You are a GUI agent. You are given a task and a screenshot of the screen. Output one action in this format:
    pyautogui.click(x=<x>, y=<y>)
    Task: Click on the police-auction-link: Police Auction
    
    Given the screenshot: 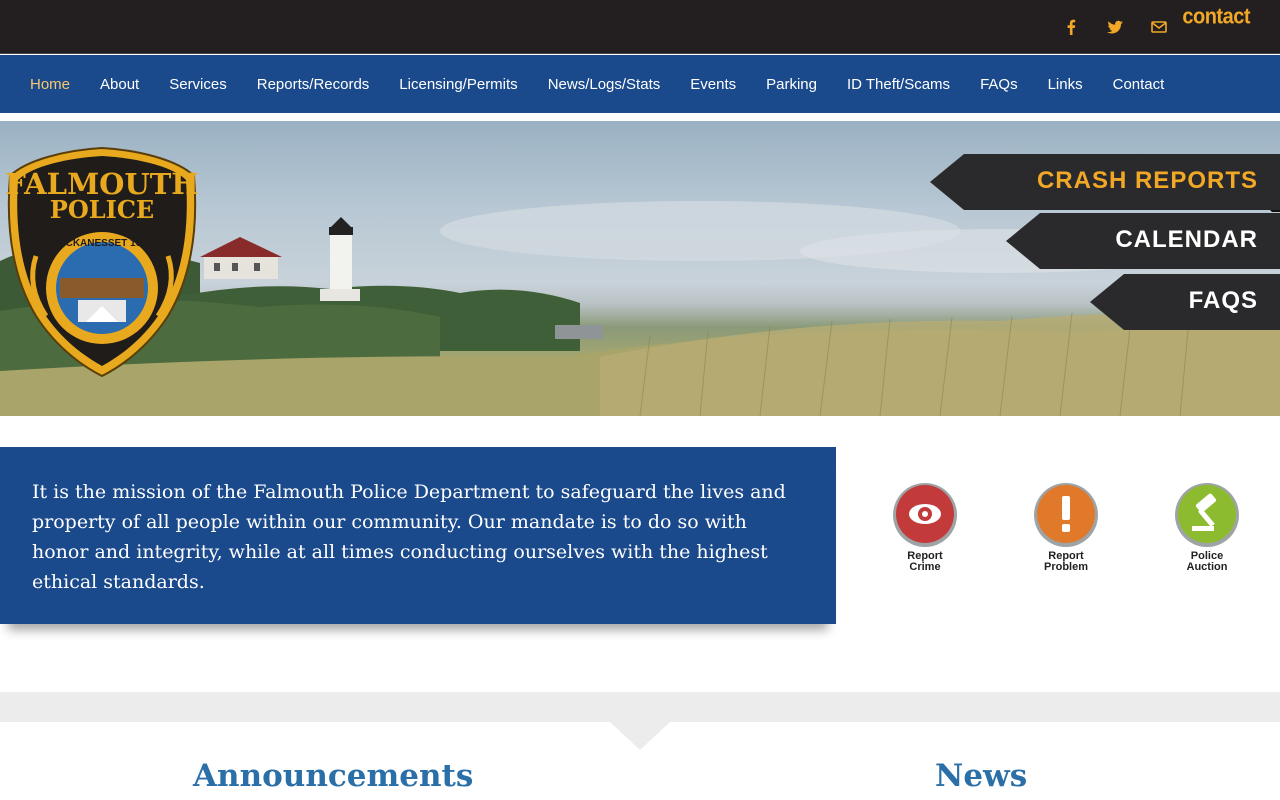 What is the action you would take?
    pyautogui.click(x=1207, y=527)
    